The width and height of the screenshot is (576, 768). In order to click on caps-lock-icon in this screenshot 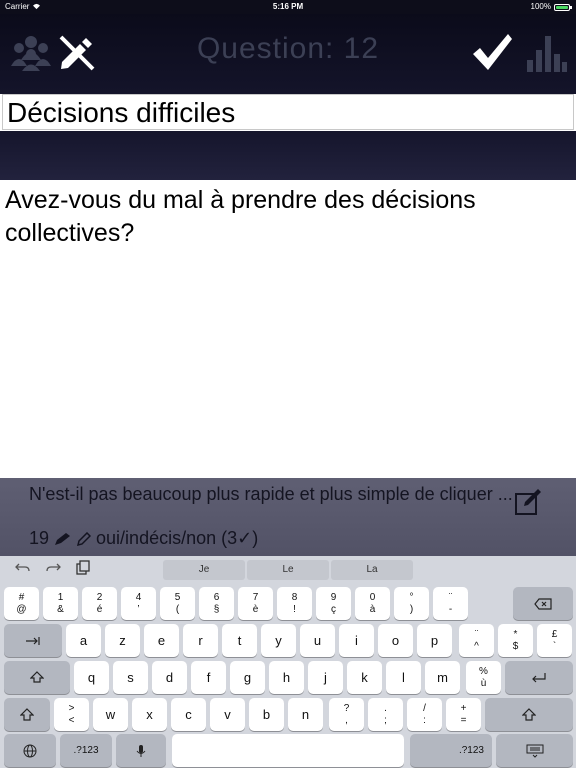, I will do `click(37, 676)`.